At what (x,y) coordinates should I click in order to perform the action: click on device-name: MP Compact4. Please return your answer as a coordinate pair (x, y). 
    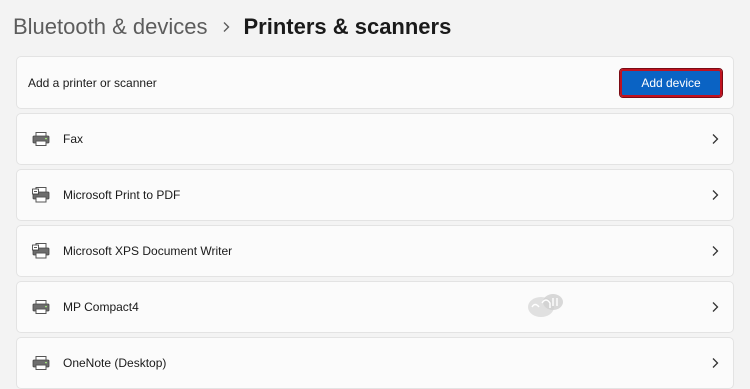
    Looking at the image, I should click on (101, 307).